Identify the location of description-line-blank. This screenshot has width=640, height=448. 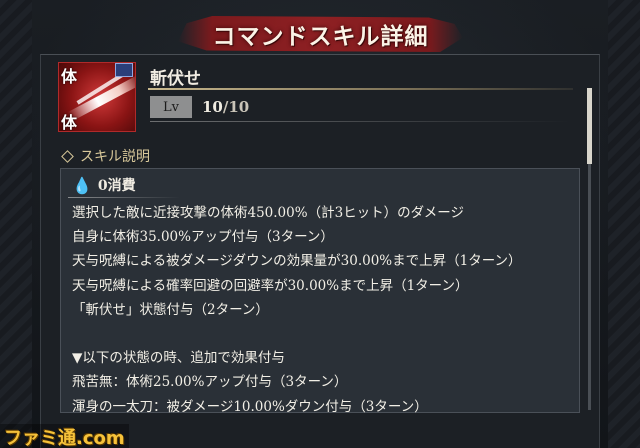
(322, 334).